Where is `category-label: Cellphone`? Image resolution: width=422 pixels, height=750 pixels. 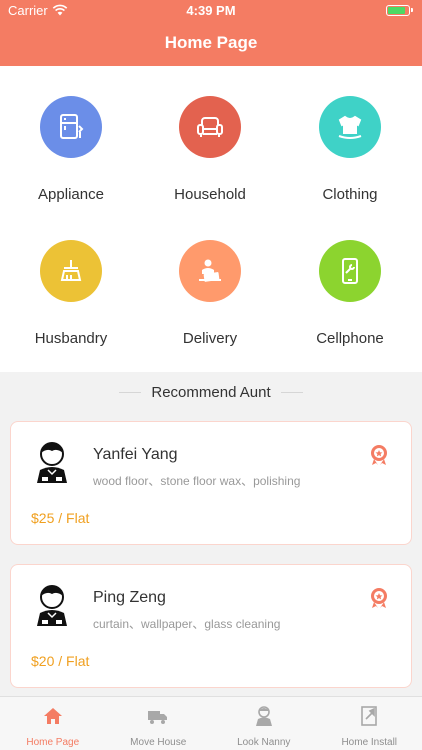 category-label: Cellphone is located at coordinates (350, 338).